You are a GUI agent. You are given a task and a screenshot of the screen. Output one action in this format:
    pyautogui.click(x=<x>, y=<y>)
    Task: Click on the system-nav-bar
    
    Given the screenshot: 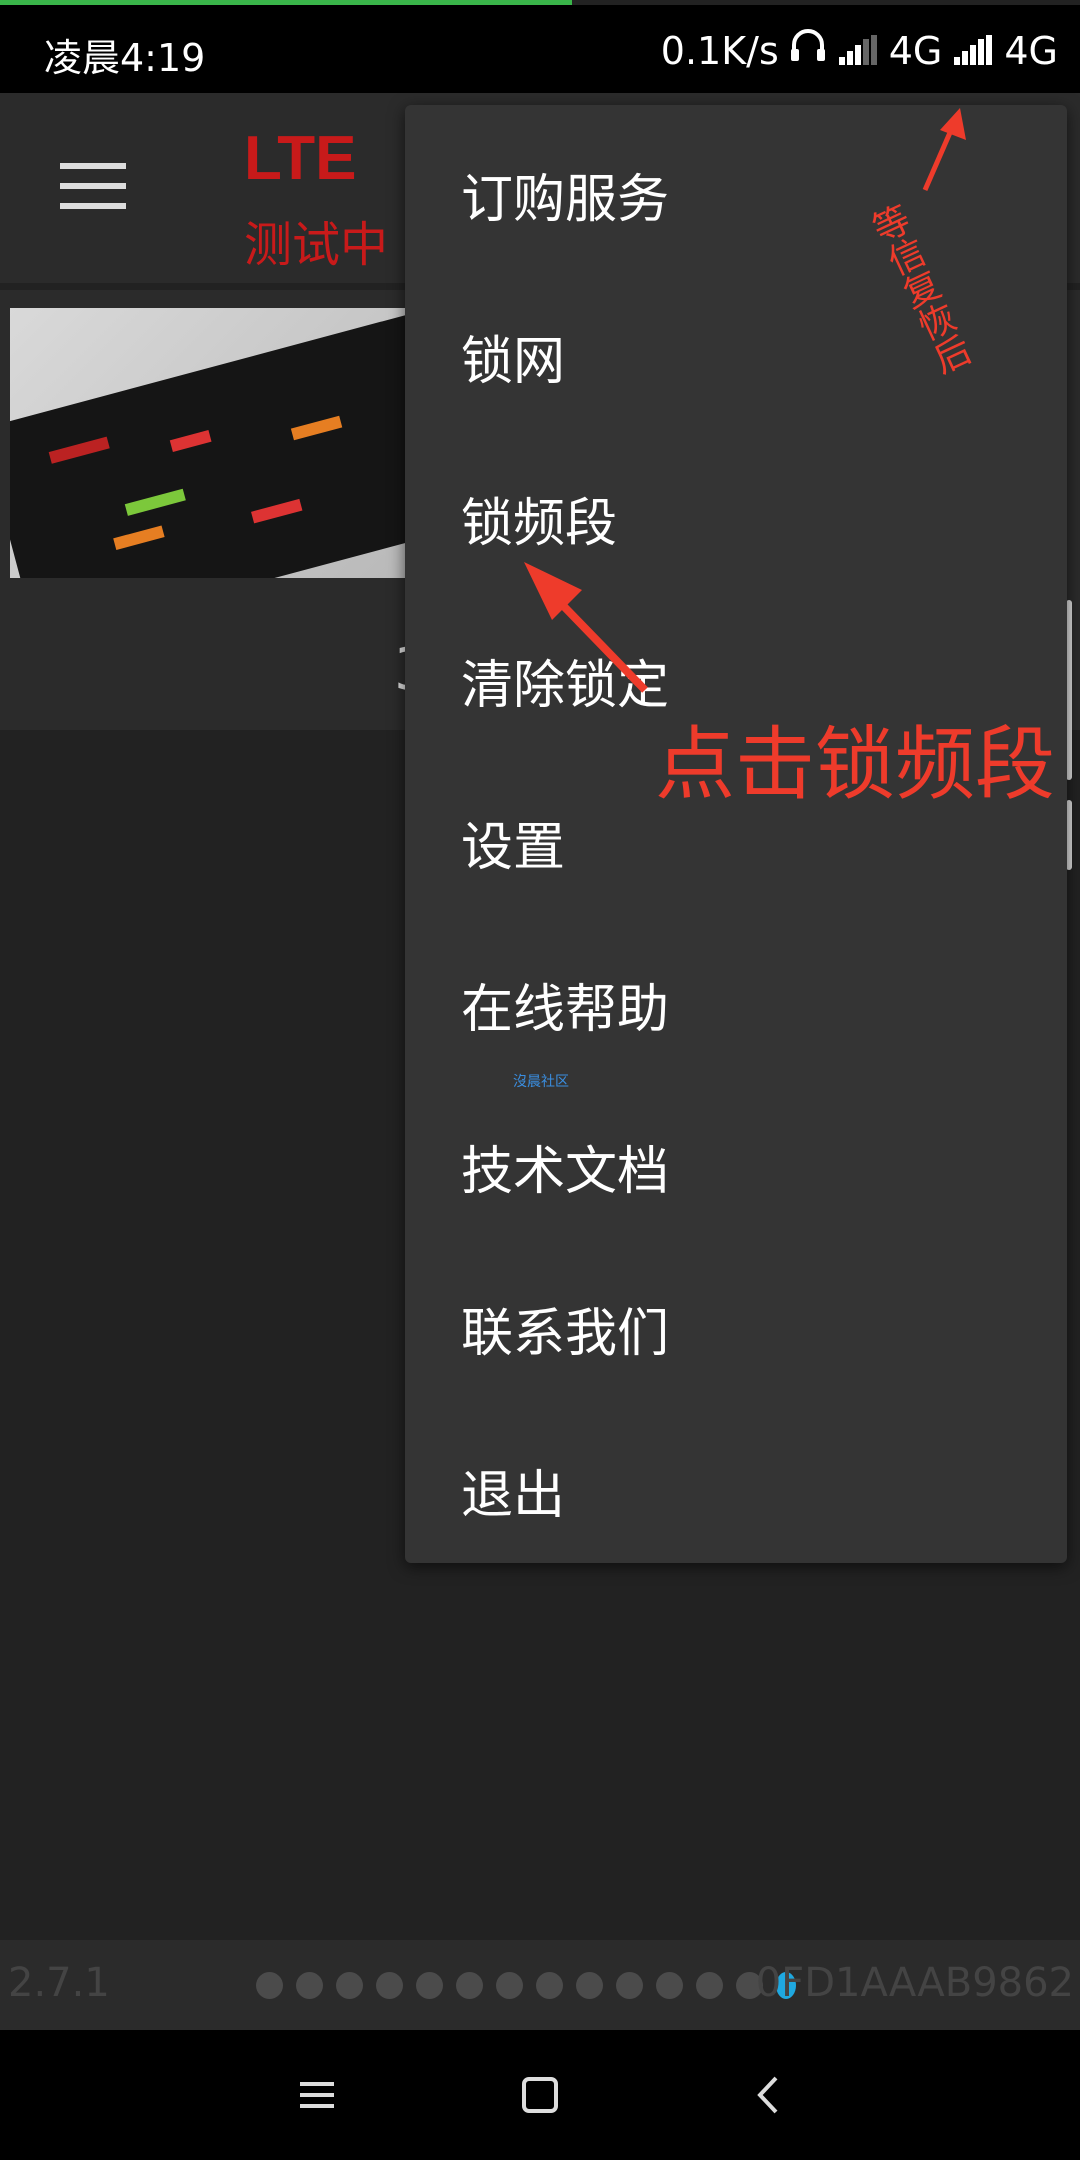 What is the action you would take?
    pyautogui.click(x=540, y=2095)
    